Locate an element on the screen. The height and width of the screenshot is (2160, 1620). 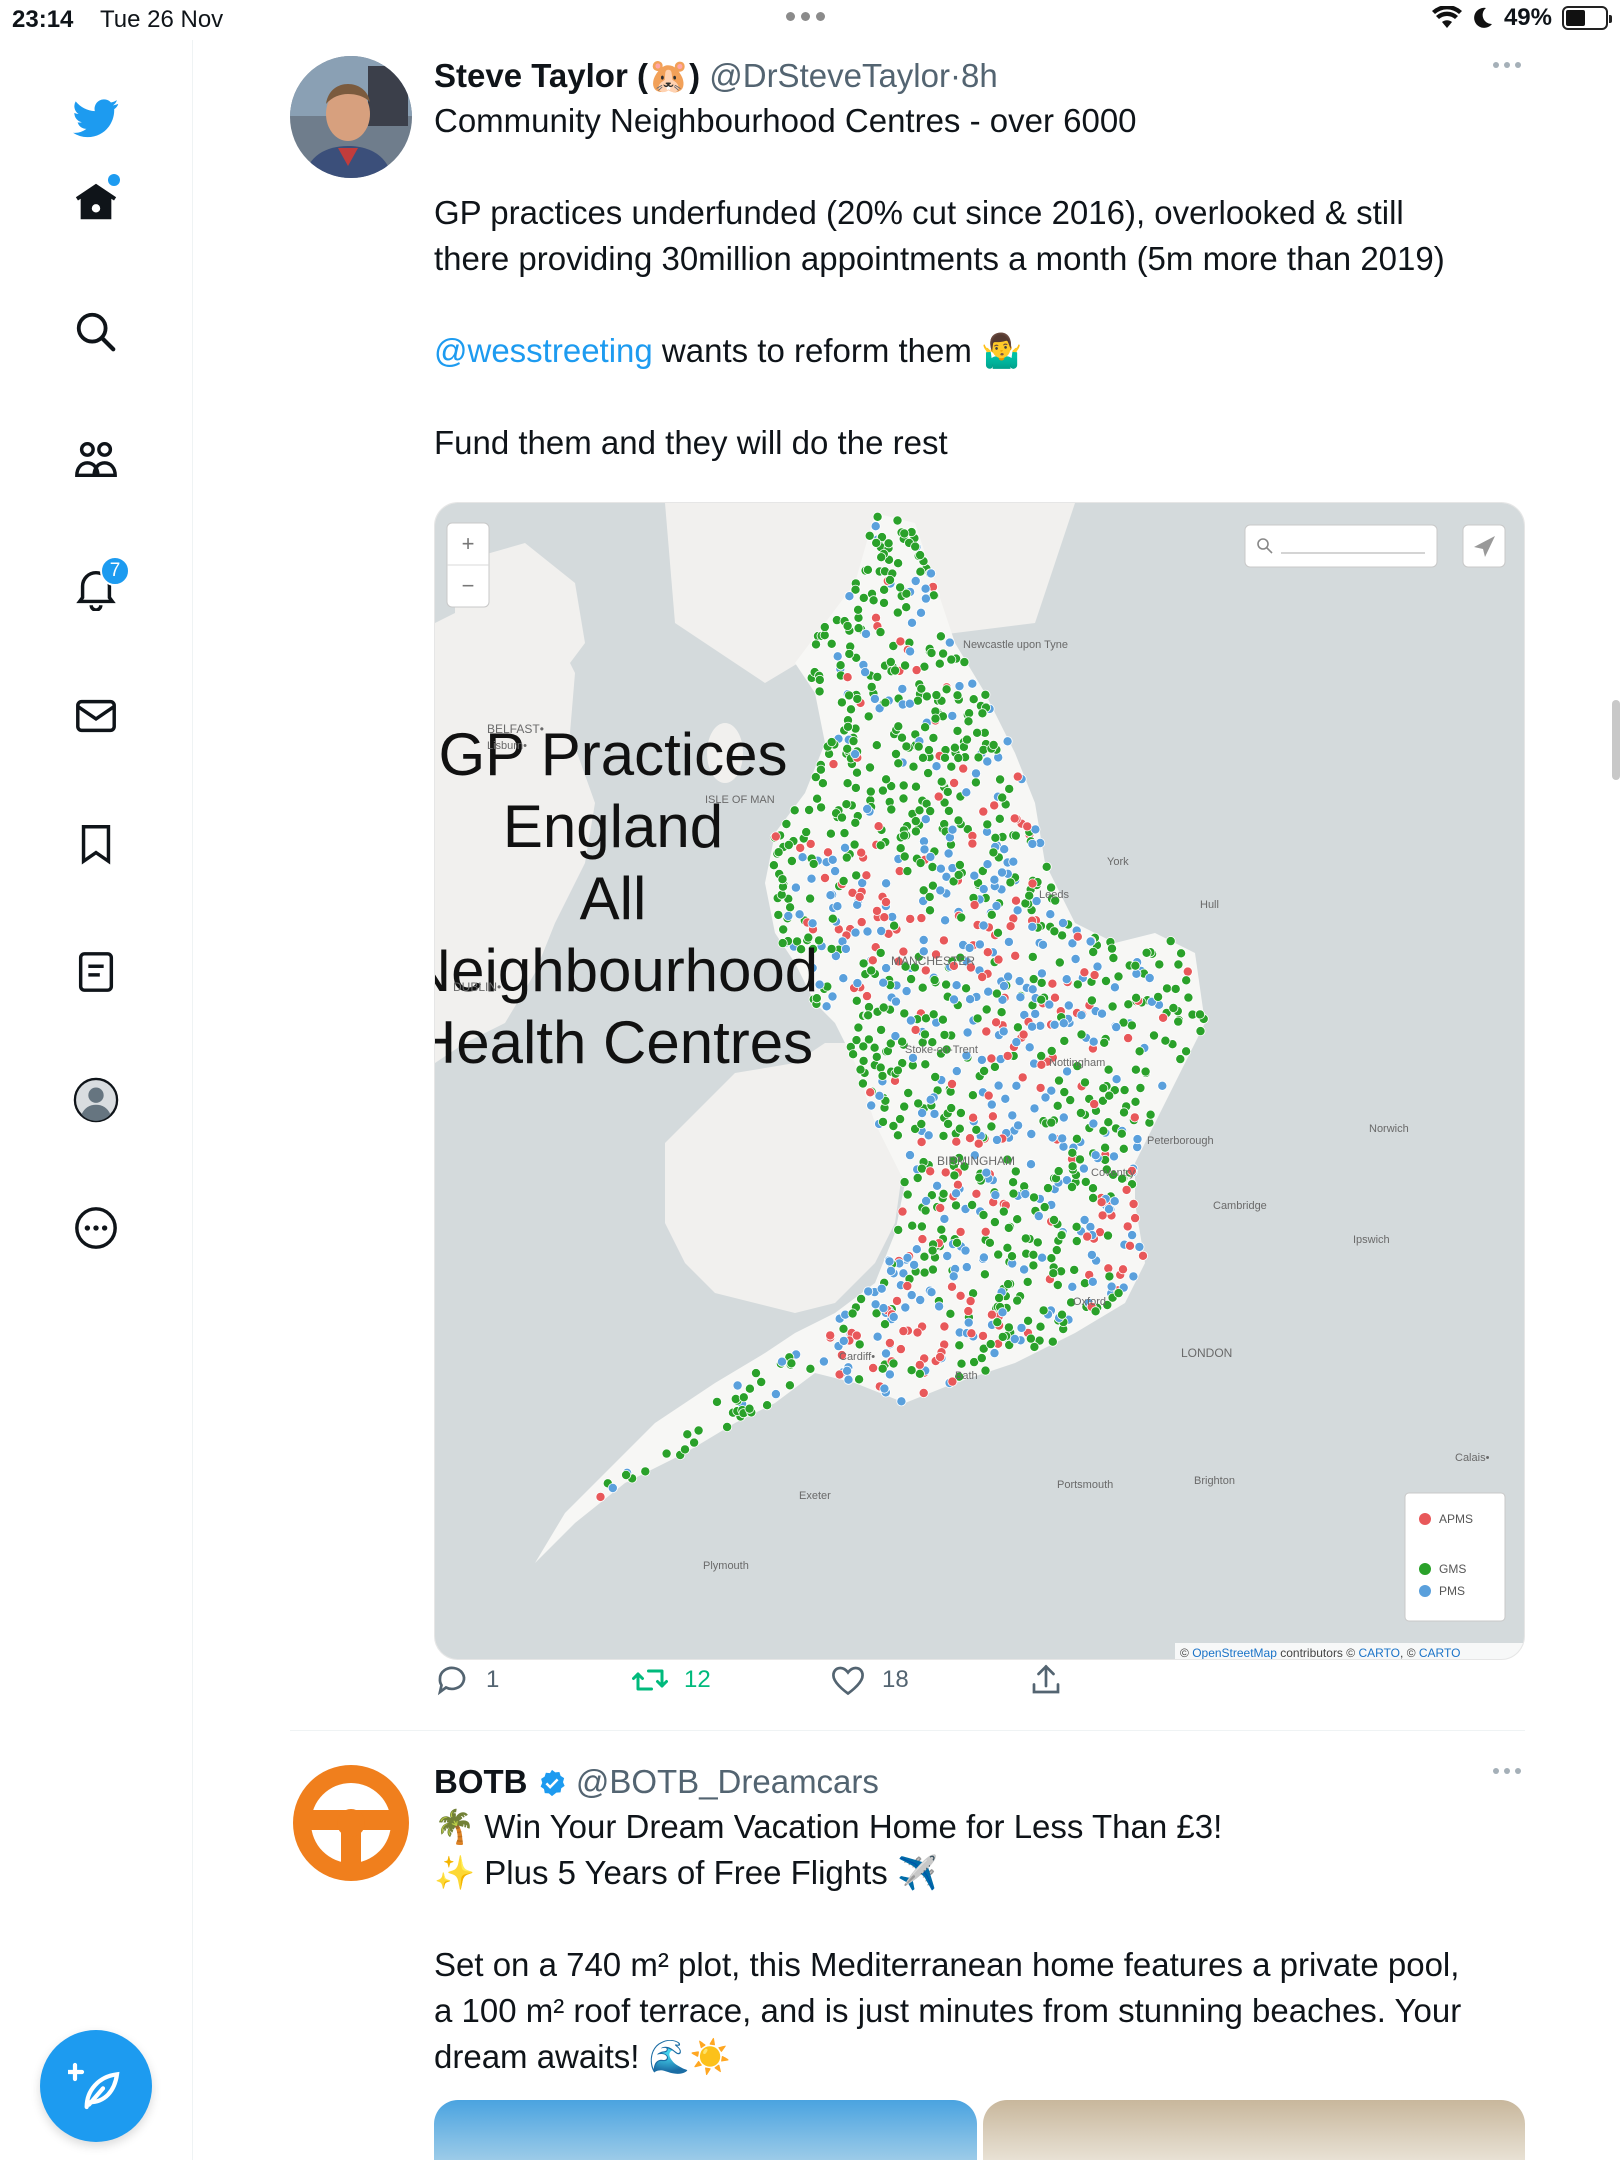
attribution-link: OpenStreetMap is located at coordinates (1234, 1653).